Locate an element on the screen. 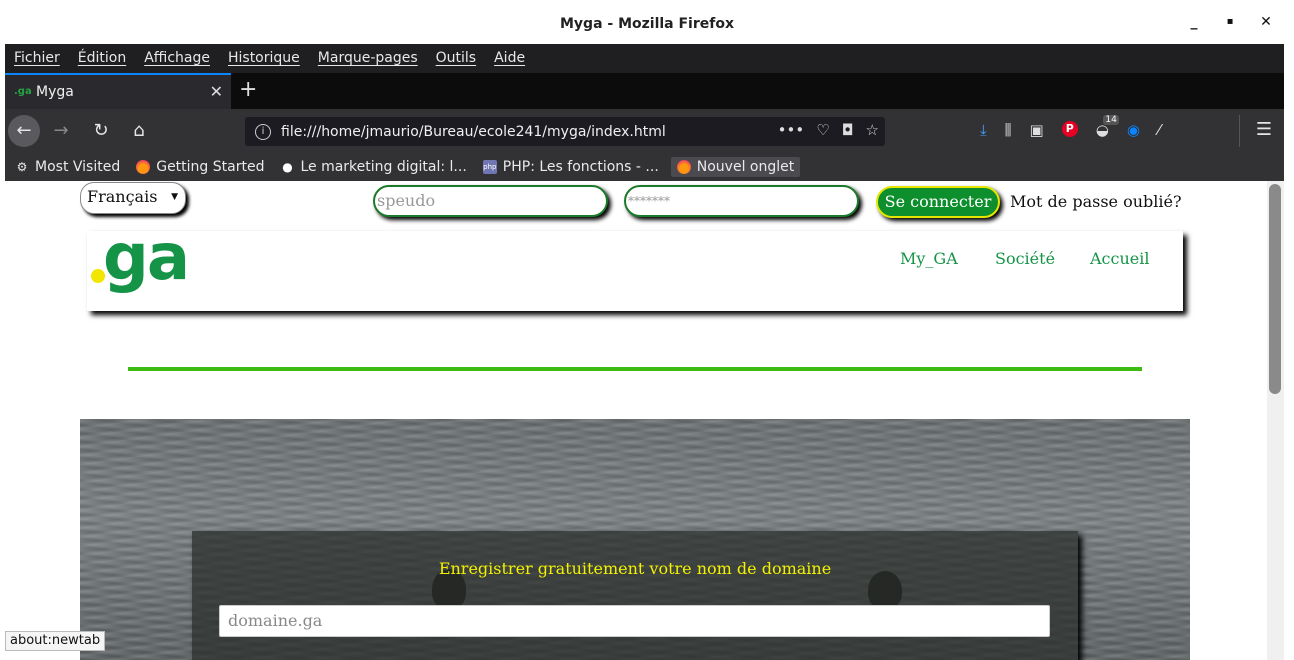 This screenshot has height=660, width=1294. bookmark-most-visited: ⚙ Most Visited is located at coordinates (68, 167).